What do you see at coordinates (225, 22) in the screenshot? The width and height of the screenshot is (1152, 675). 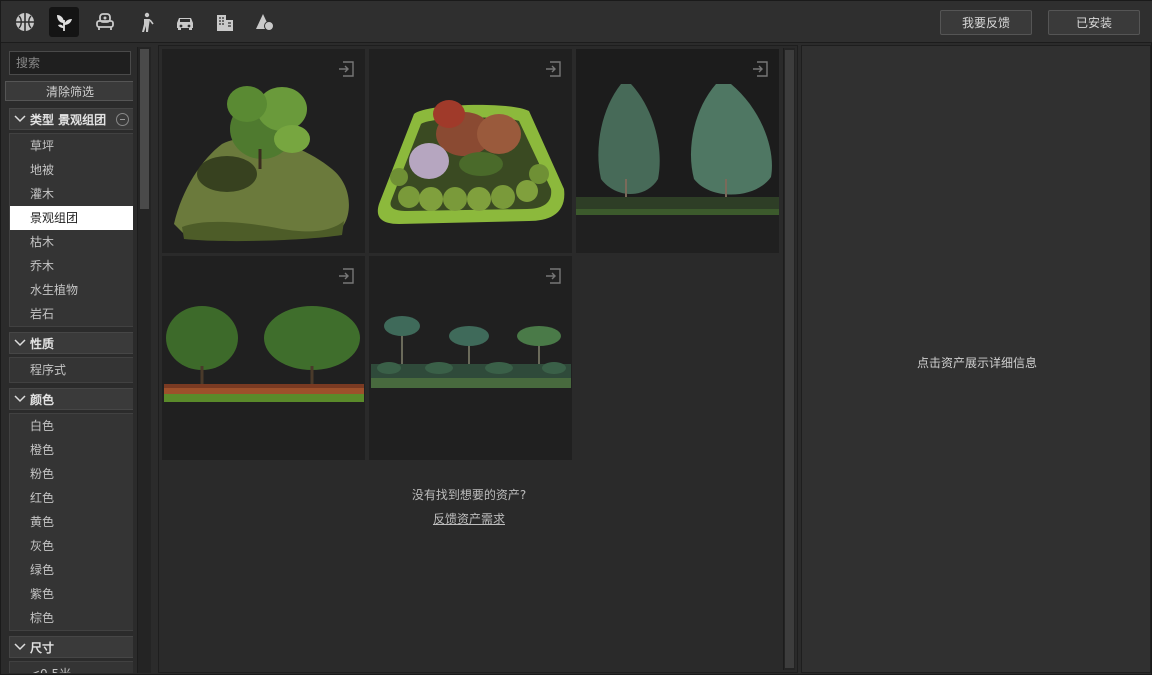 I see `building-icon` at bounding box center [225, 22].